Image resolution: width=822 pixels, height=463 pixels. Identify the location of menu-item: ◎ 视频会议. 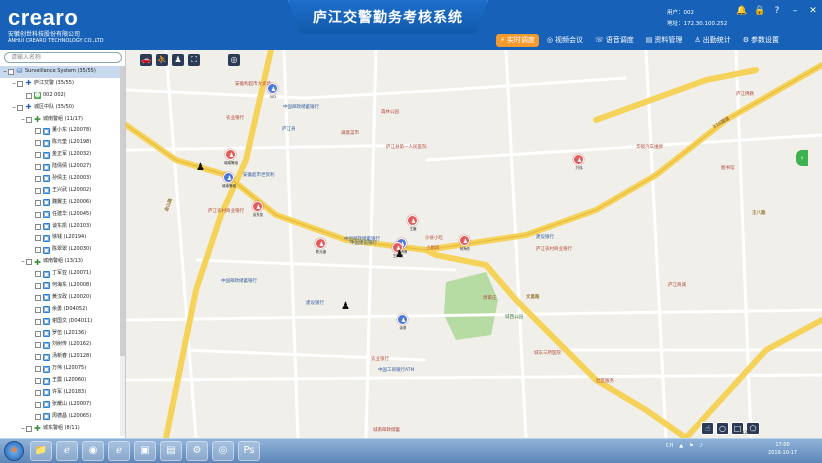
(565, 40).